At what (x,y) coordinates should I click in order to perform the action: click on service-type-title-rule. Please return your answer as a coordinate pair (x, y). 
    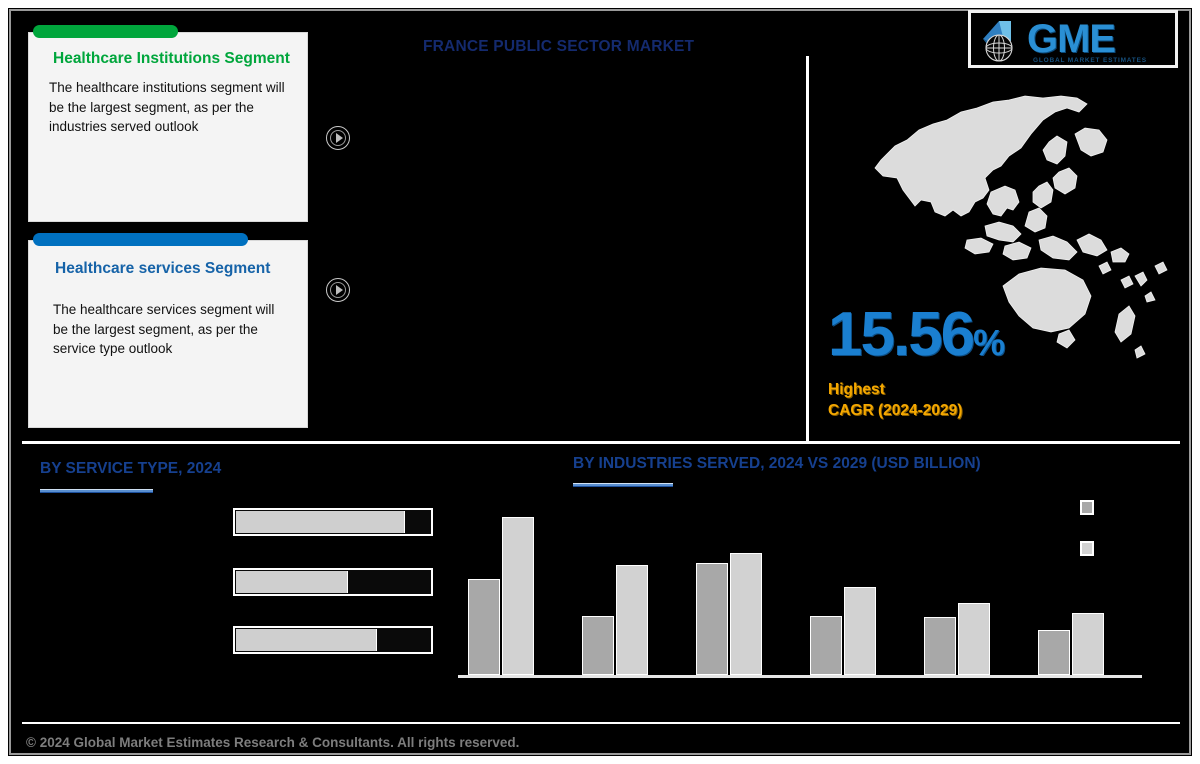
    Looking at the image, I should click on (96, 491).